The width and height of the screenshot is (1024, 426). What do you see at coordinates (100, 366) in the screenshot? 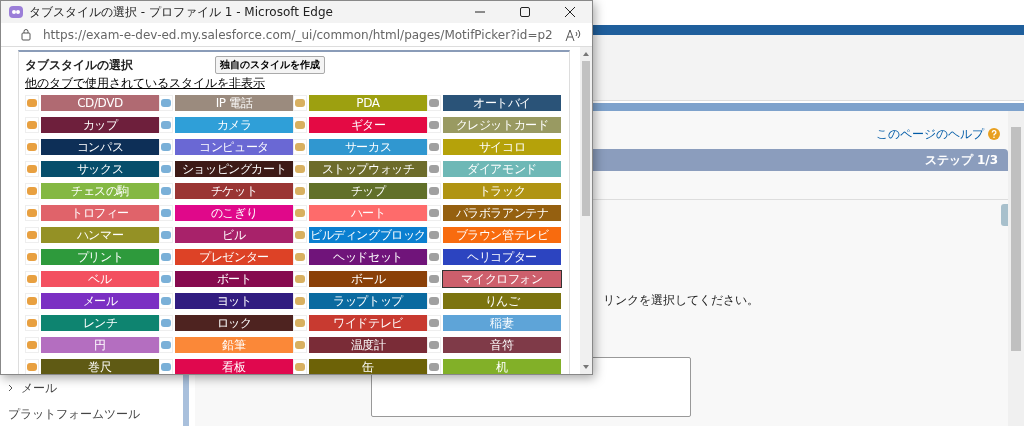
I see `style-swatch: 巻尺` at bounding box center [100, 366].